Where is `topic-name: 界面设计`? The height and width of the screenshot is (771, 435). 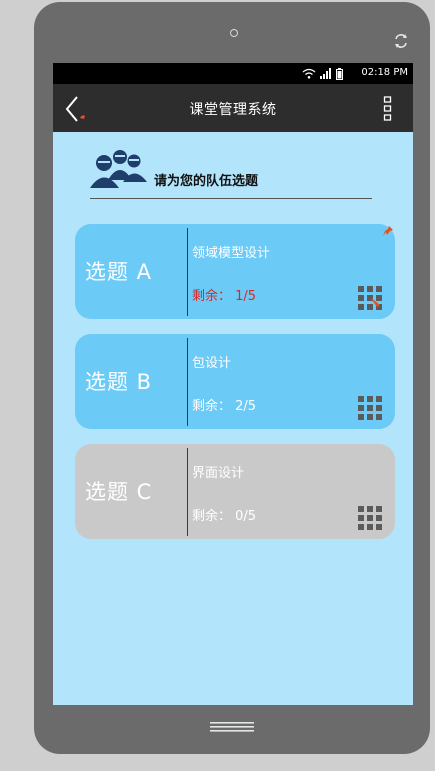 topic-name: 界面设计 is located at coordinates (218, 473).